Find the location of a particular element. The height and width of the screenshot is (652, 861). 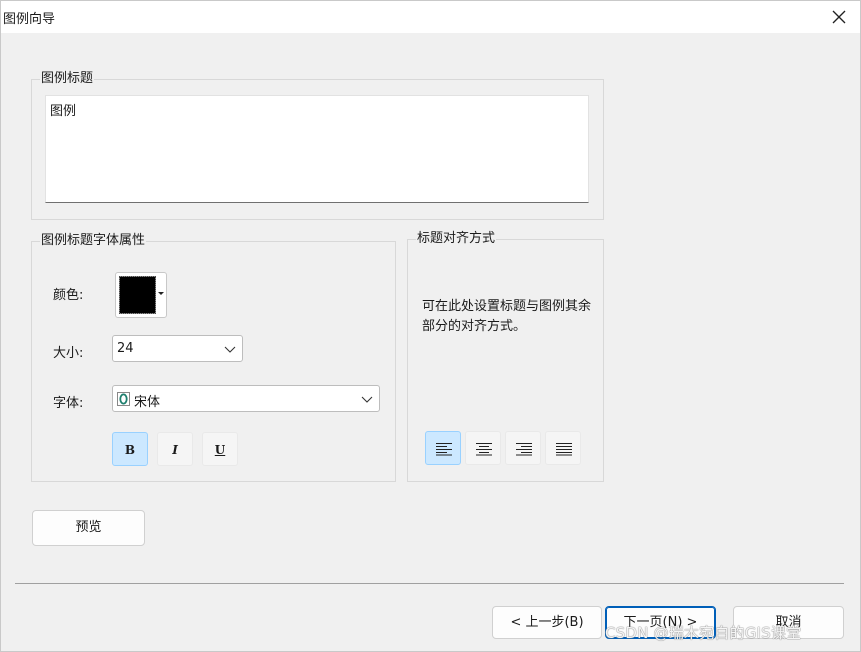

align-right-button is located at coordinates (523, 448).